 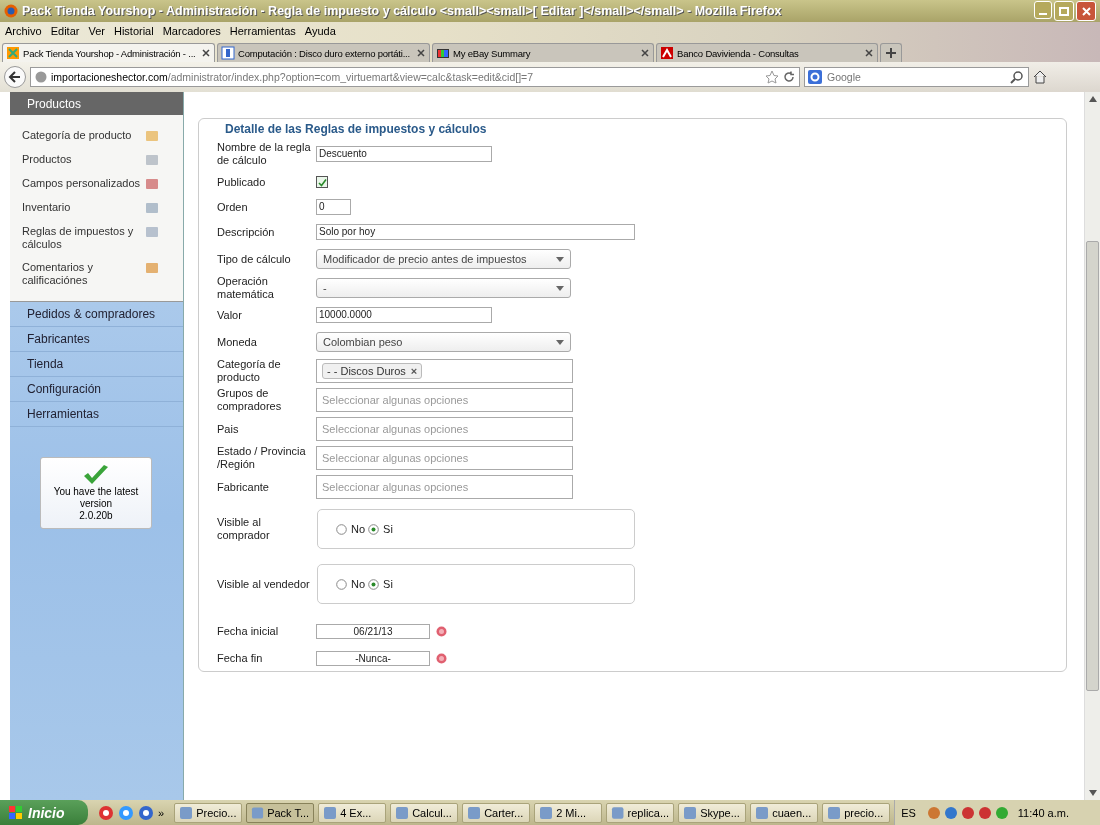 What do you see at coordinates (96, 516) in the screenshot?
I see `version-number: 2.0.20b` at bounding box center [96, 516].